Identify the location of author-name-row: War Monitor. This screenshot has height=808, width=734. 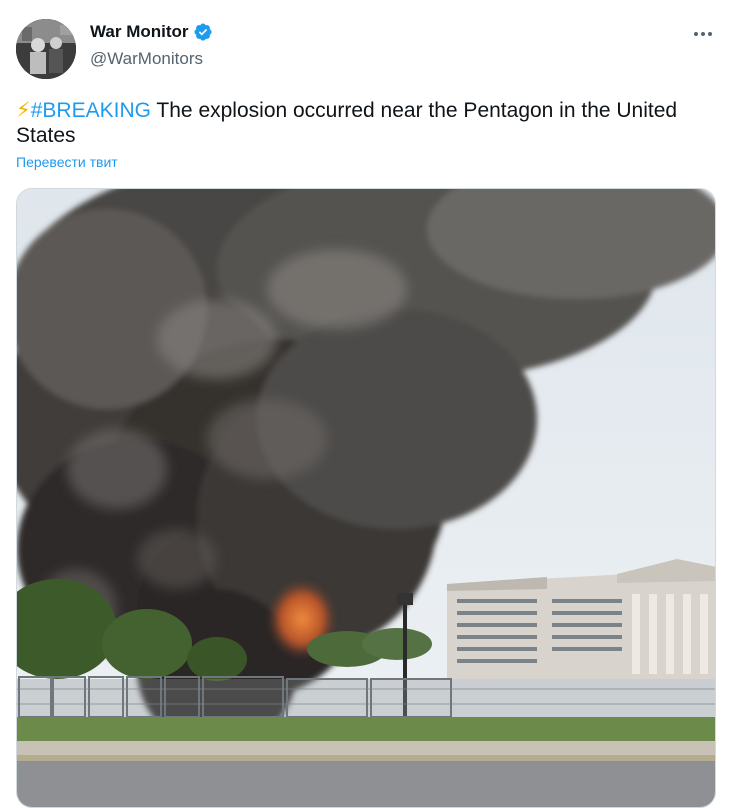
(151, 32).